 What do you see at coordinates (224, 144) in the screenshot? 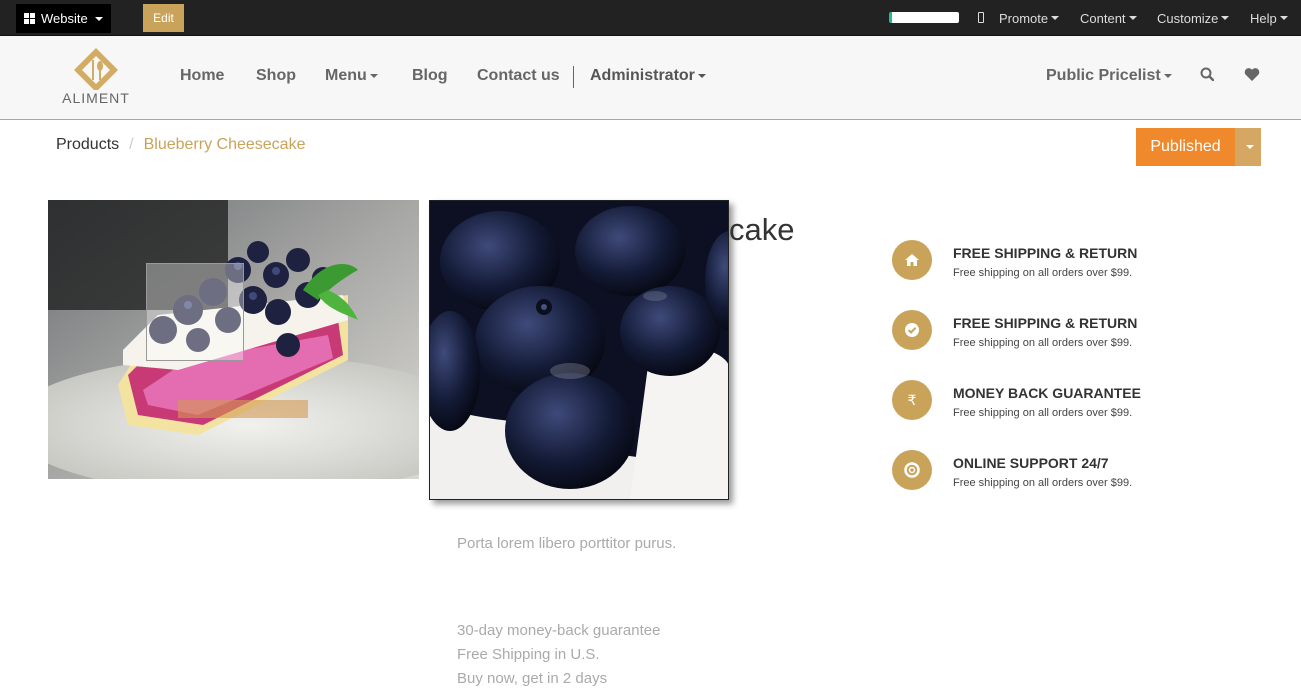
I see `breadcrumb-current: Blueberry Cheesecake` at bounding box center [224, 144].